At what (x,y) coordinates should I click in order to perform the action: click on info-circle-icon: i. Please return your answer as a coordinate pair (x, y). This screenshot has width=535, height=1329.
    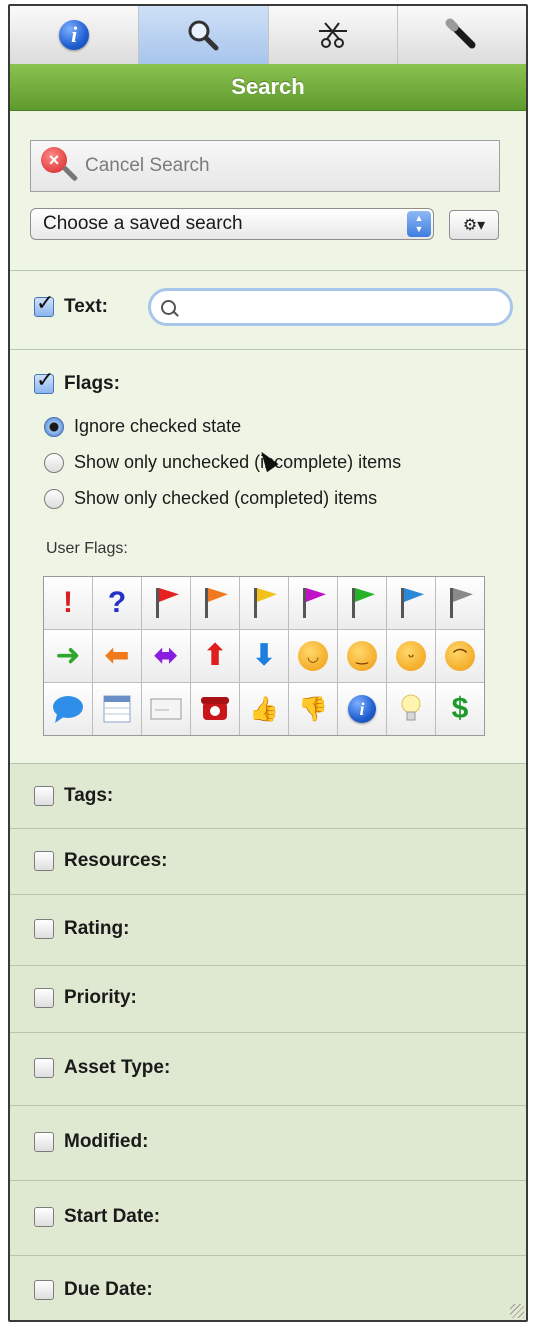
    Looking at the image, I should click on (362, 709).